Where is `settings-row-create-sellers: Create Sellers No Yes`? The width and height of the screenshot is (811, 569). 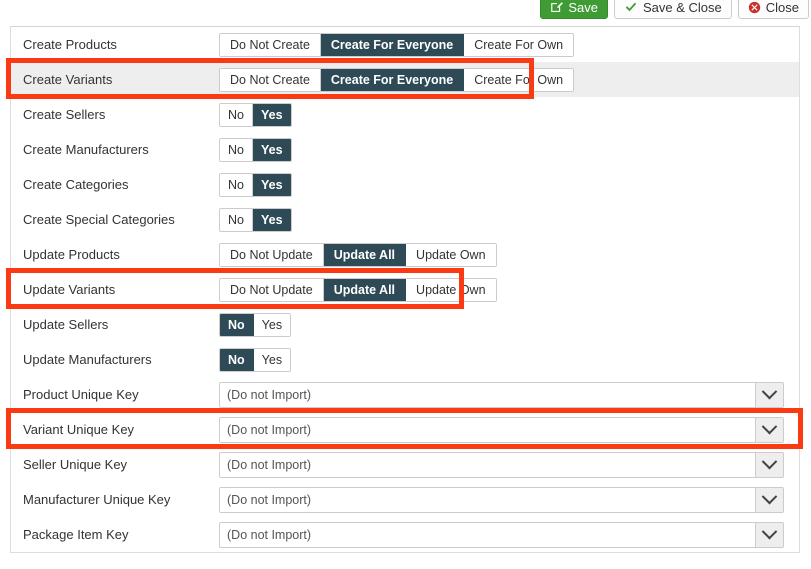 settings-row-create-sellers: Create Sellers No Yes is located at coordinates (405, 114).